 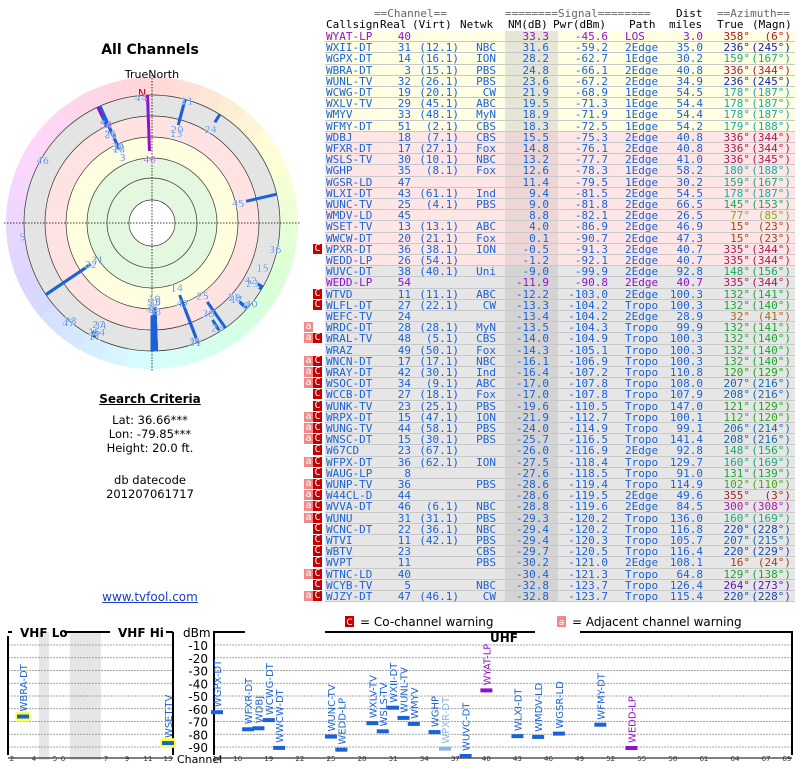 I want to click on page-title: All Channels, so click(x=150, y=50).